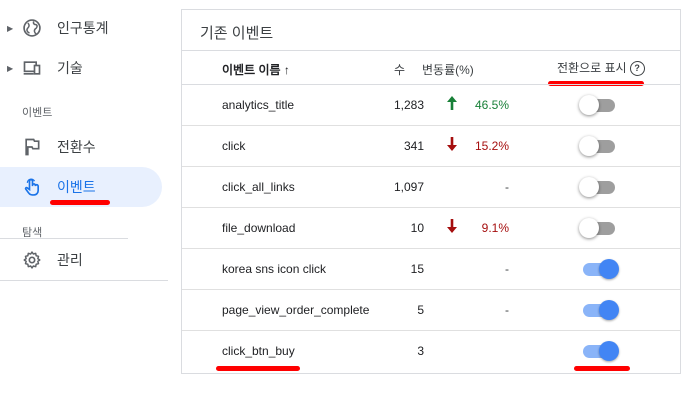 The image size is (698, 395). What do you see at coordinates (32, 187) in the screenshot?
I see `touch-icon` at bounding box center [32, 187].